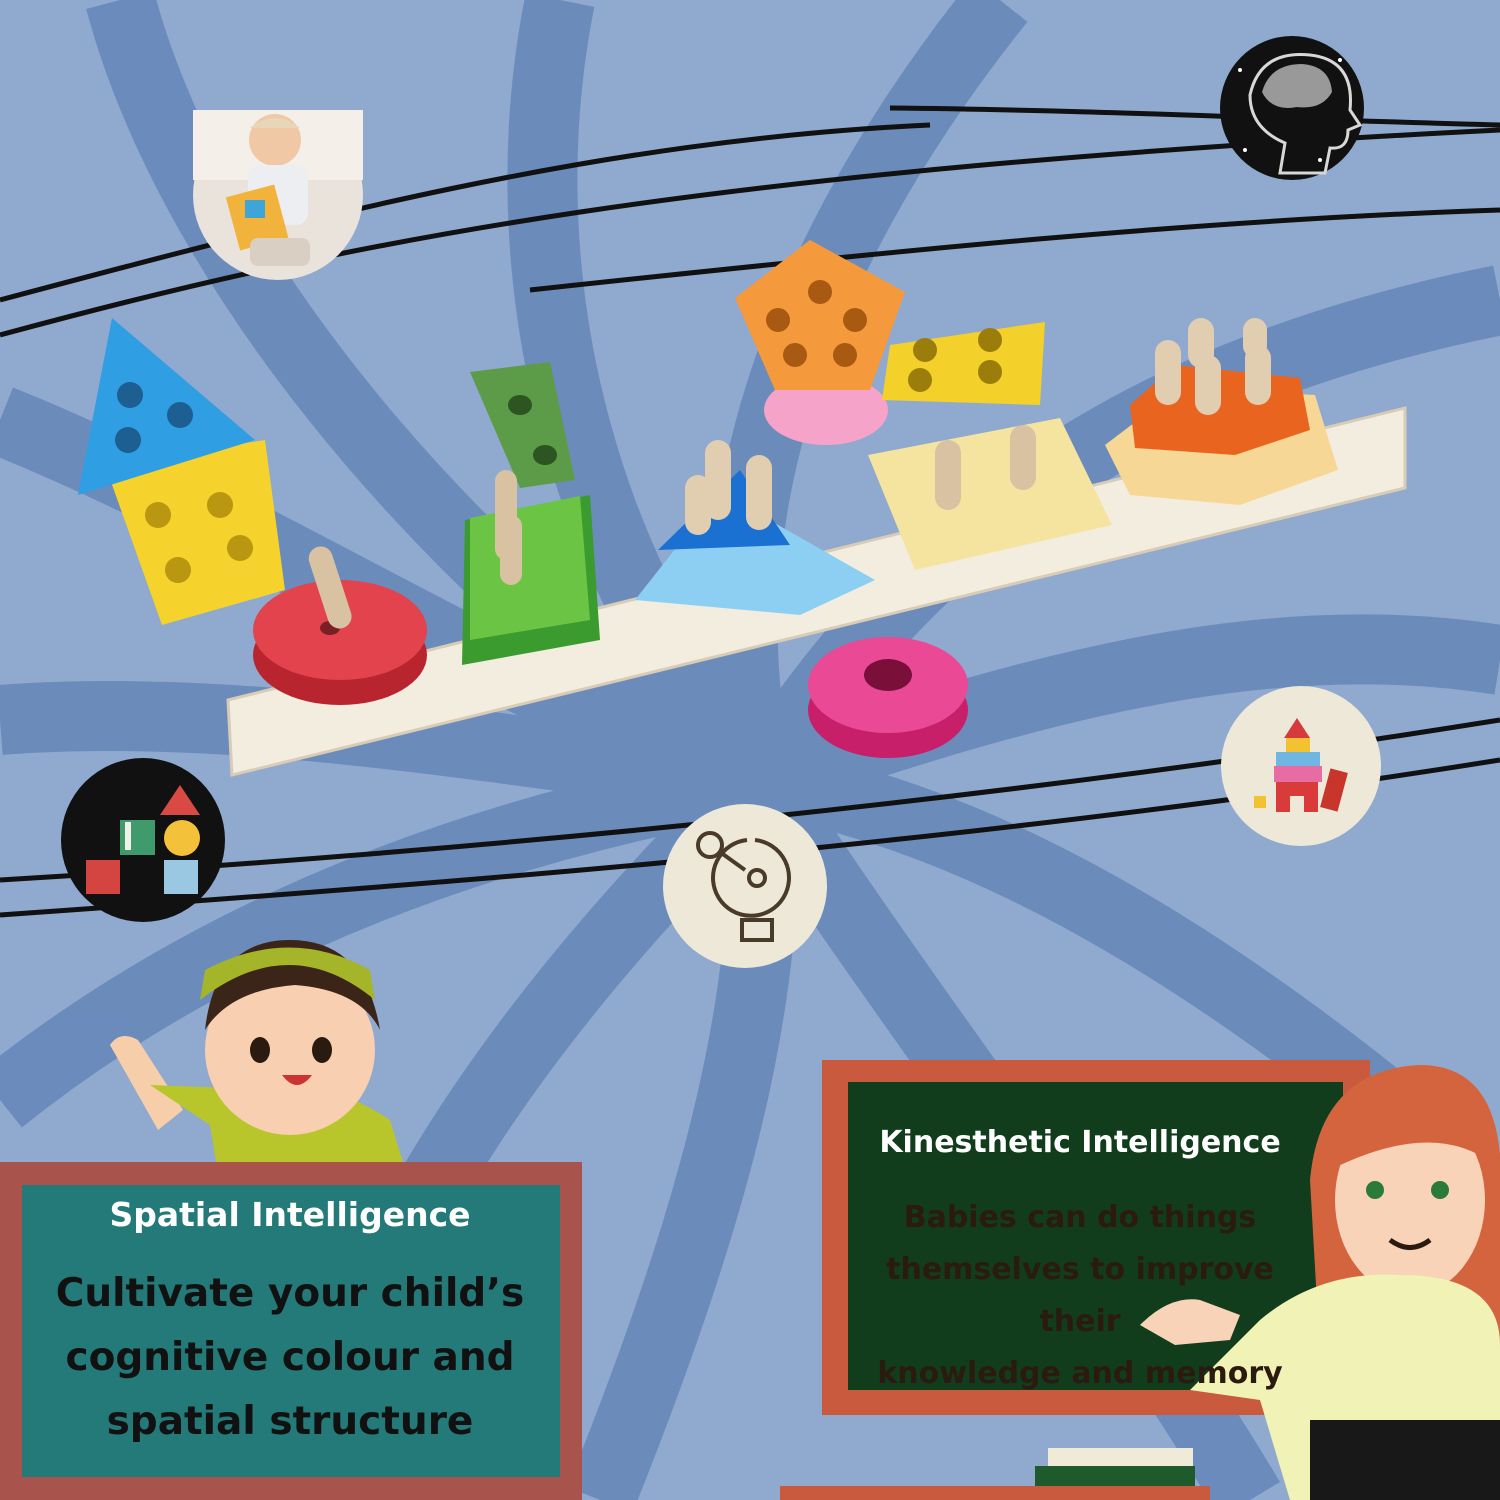 Image resolution: width=1500 pixels, height=1500 pixels. What do you see at coordinates (1080, 1373) in the screenshot?
I see `kinesthetic-text-line: knowledge and memory` at bounding box center [1080, 1373].